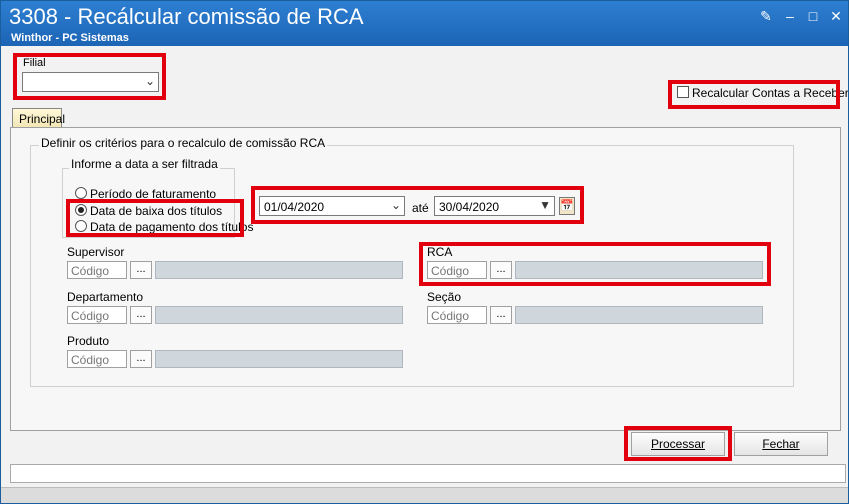 This screenshot has width=849, height=504. Describe the element at coordinates (639, 315) in the screenshot. I see `secao-description` at that location.